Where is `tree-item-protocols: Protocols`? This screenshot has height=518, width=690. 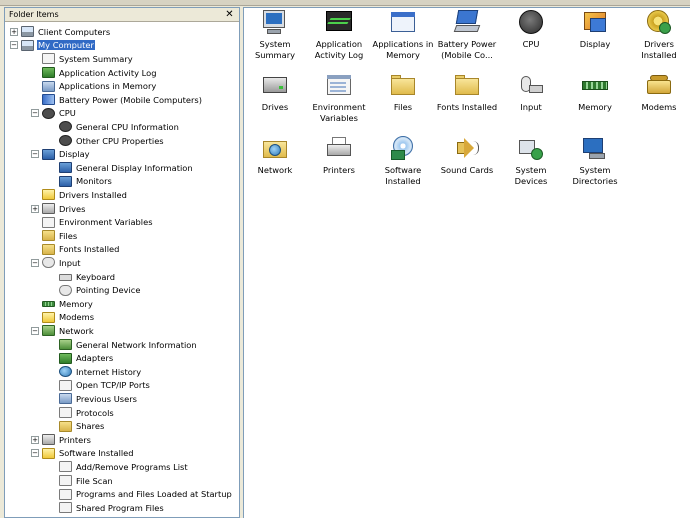
tree-item-protocols: Protocols is located at coordinates (81, 413).